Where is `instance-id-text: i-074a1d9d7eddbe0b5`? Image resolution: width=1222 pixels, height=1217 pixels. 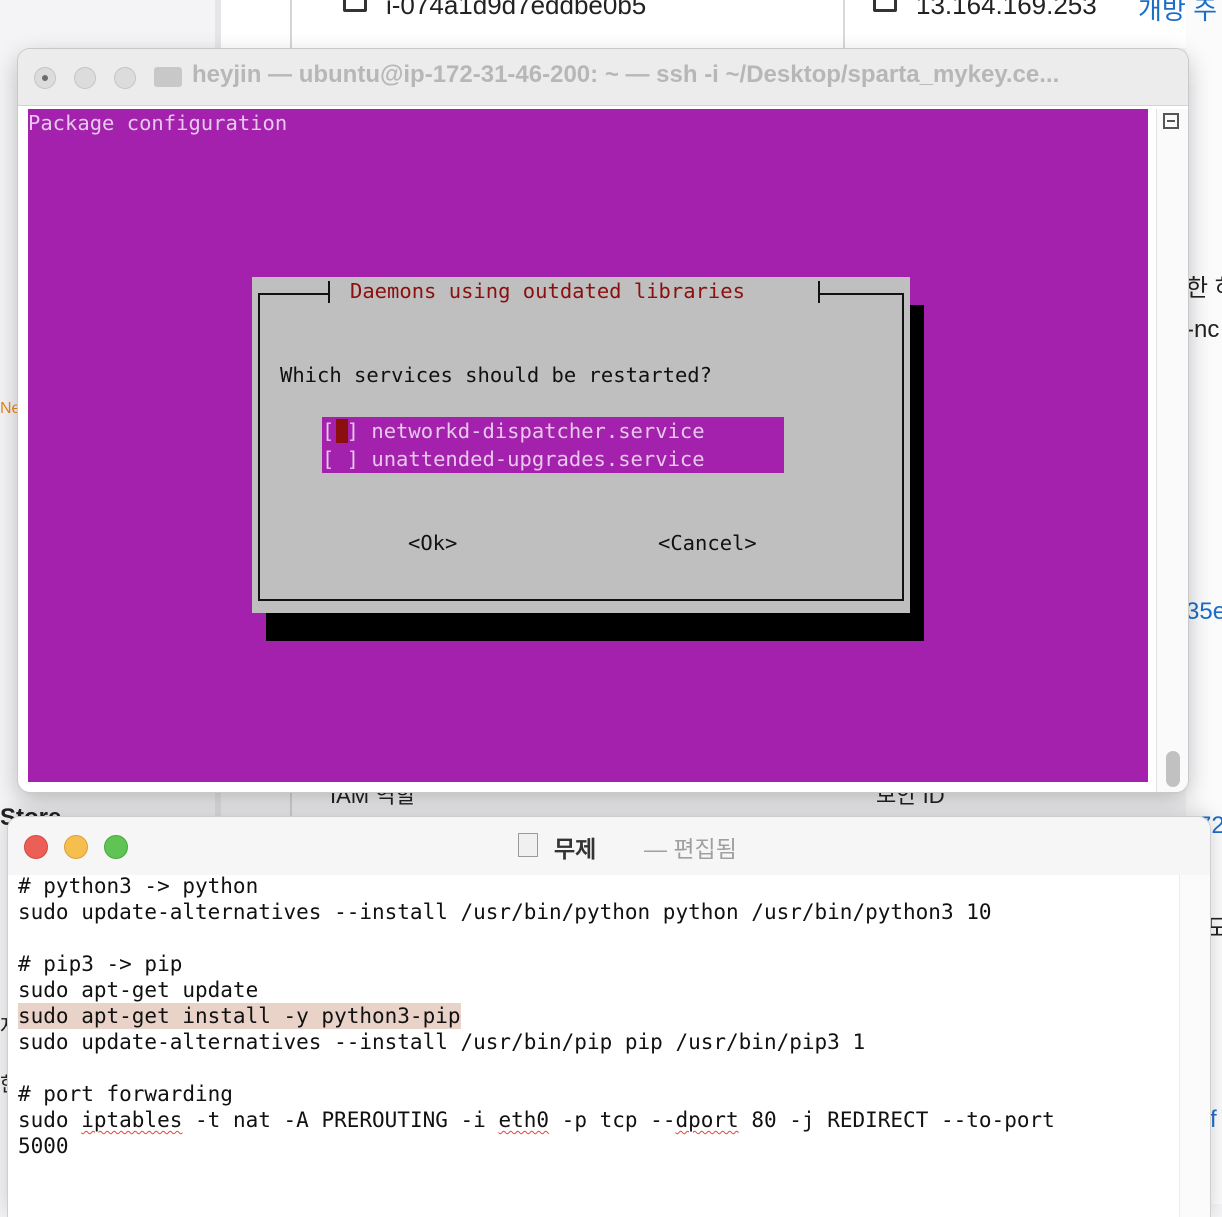 instance-id-text: i-074a1d9d7eddbe0b5 is located at coordinates (516, 10).